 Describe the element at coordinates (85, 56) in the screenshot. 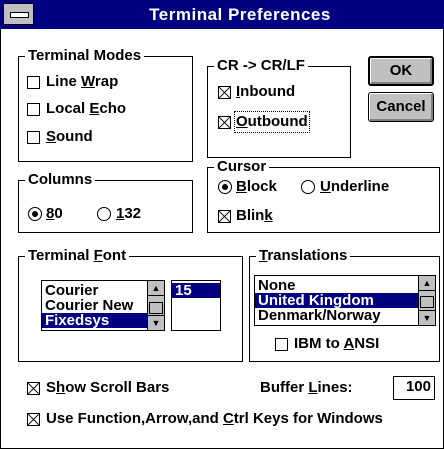

I see `terminal-modes-label: Terminal Modes` at that location.